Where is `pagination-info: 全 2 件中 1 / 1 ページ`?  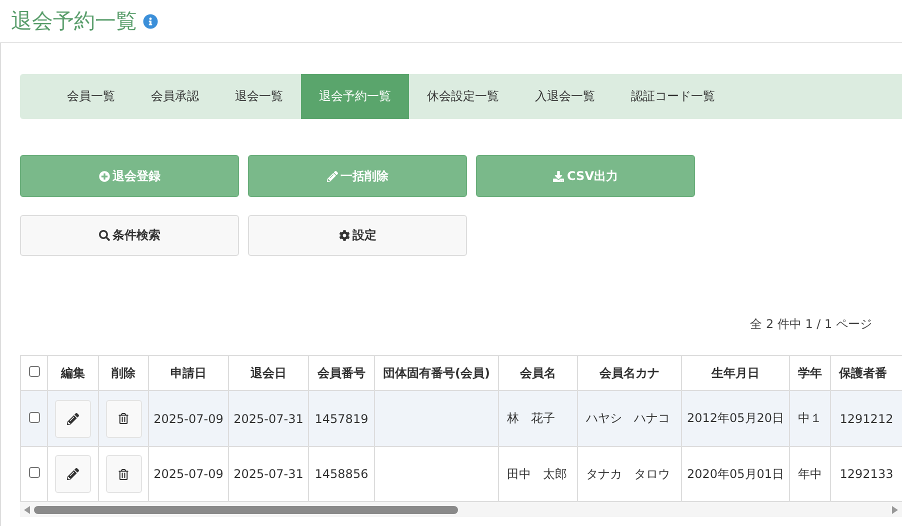
pagination-info: 全 2 件中 1 / 1 ページ is located at coordinates (811, 324).